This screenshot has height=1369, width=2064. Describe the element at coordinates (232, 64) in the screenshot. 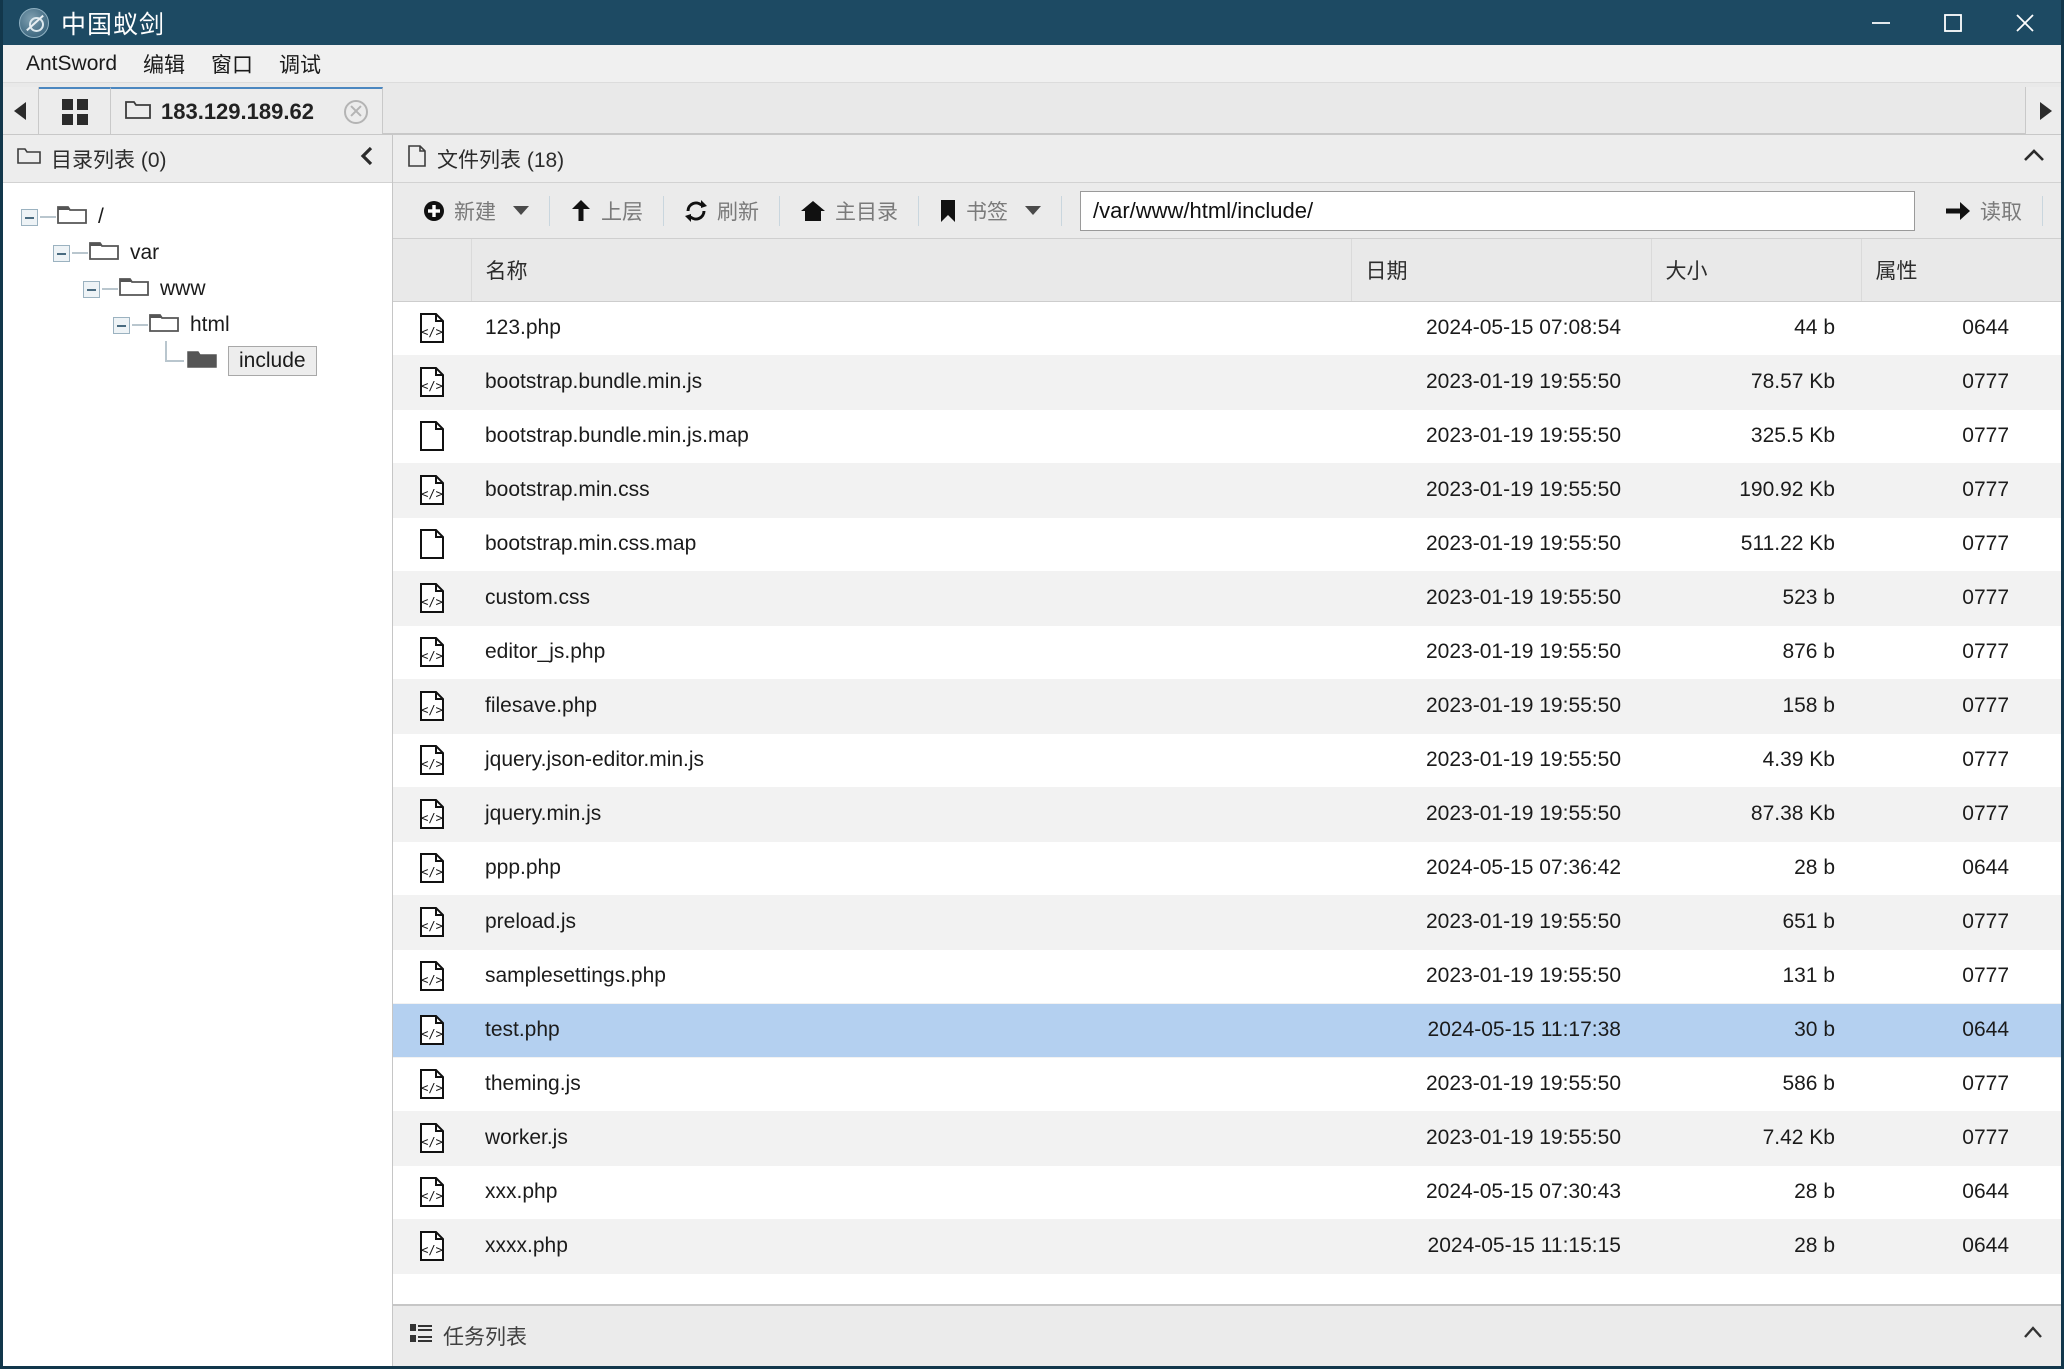

I see `menu-item-window: 窗口` at that location.